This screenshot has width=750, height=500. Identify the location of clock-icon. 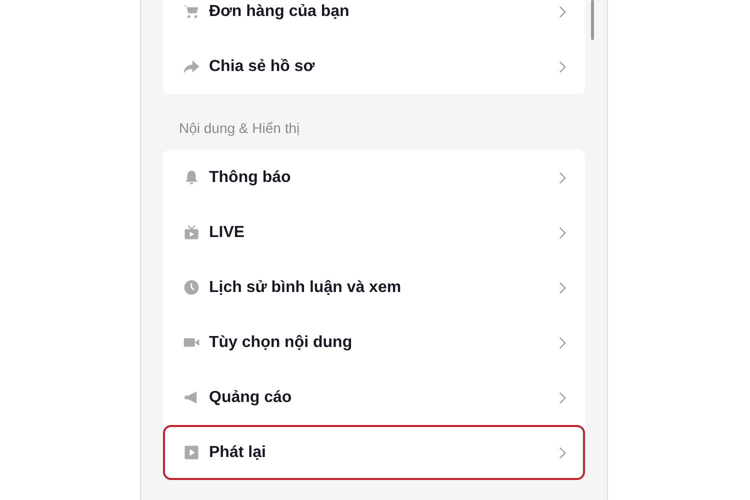
(191, 287).